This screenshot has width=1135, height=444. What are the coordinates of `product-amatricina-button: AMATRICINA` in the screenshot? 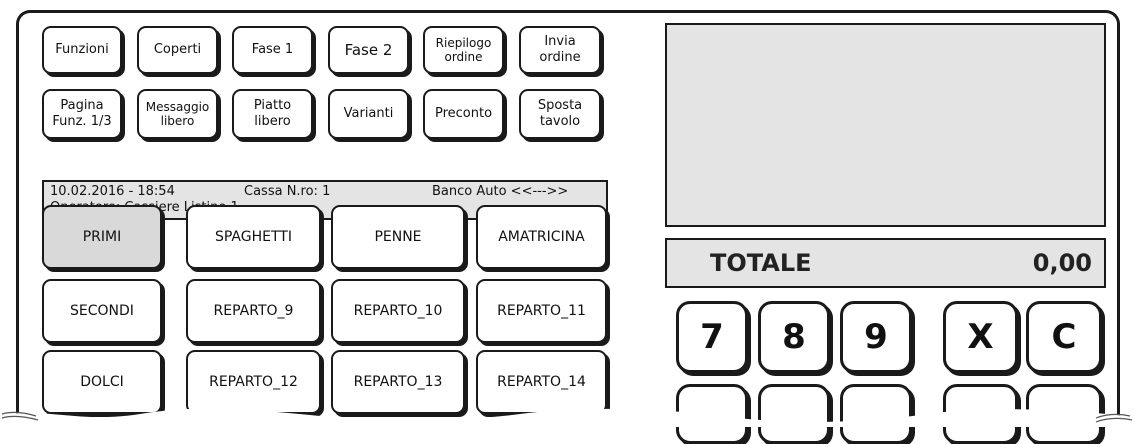 It's located at (541, 237).